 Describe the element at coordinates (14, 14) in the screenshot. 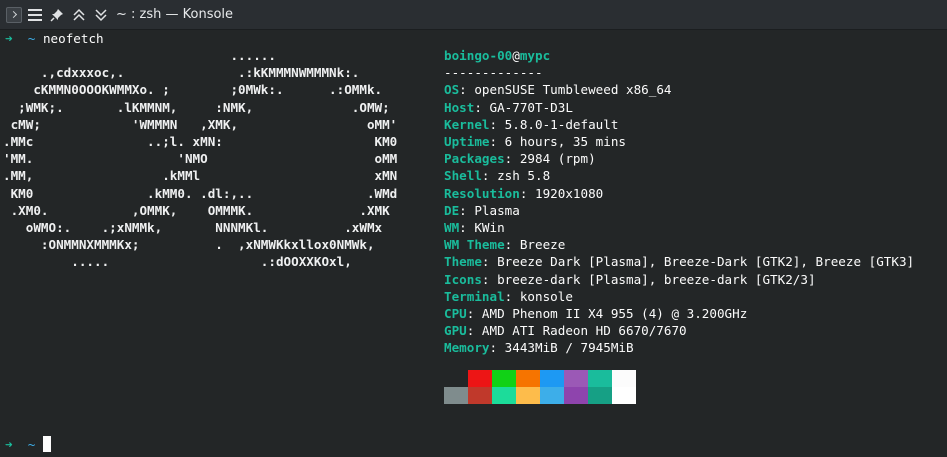

I see `konsole-app-icon` at that location.